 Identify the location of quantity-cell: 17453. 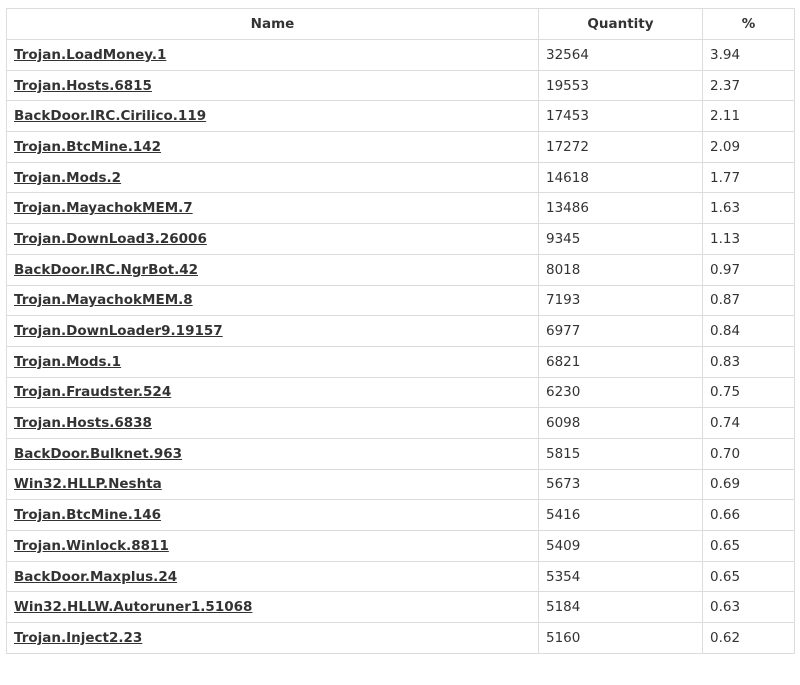
(620, 116).